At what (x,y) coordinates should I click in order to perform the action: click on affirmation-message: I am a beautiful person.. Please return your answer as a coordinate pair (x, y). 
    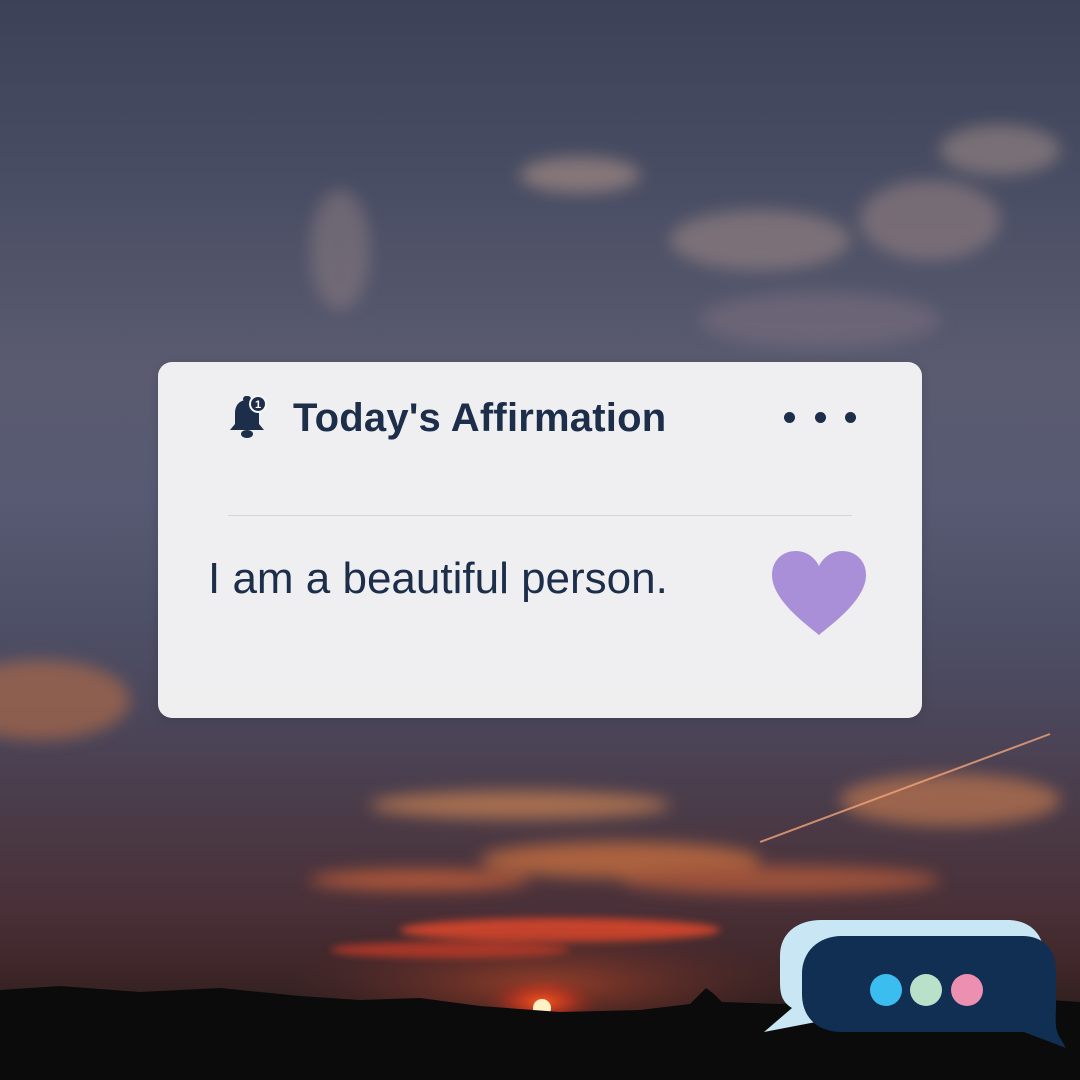
    Looking at the image, I should click on (438, 578).